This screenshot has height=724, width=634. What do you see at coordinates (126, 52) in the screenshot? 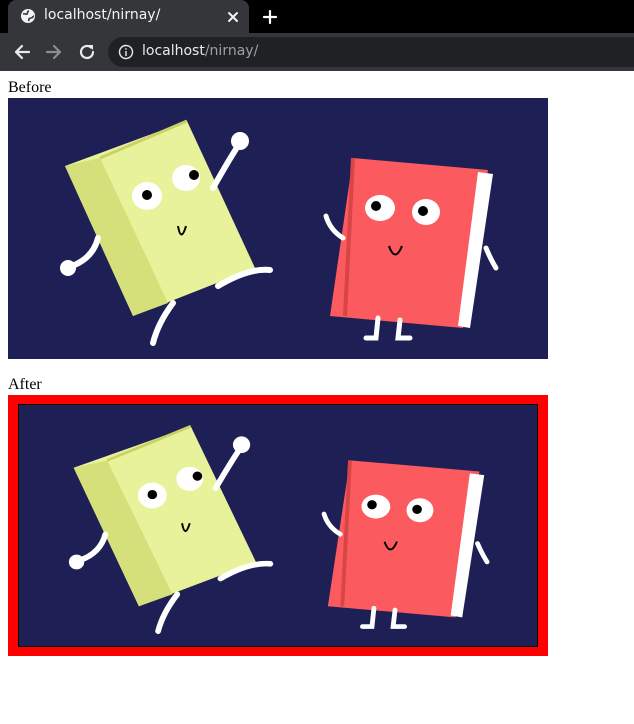
I see `info-icon` at bounding box center [126, 52].